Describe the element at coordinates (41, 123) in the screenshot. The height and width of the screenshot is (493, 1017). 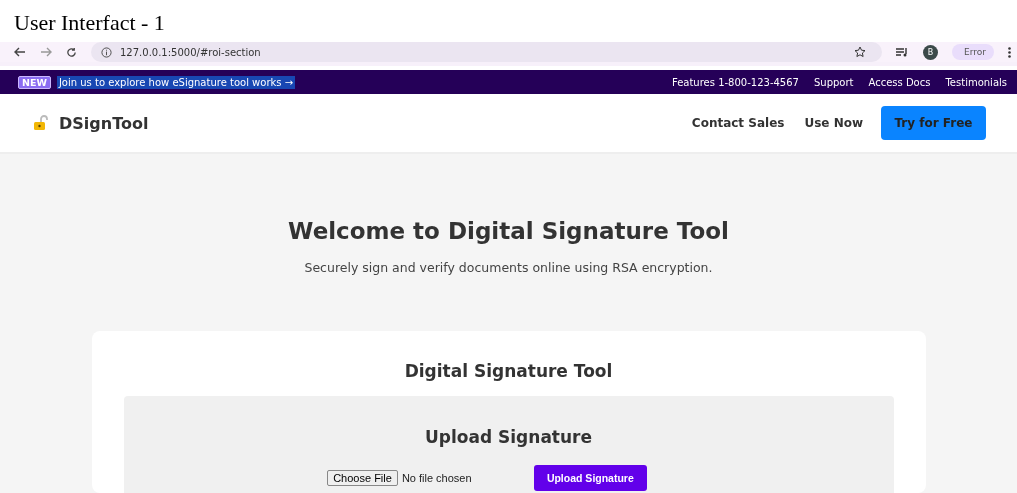
I see `padlock-icon` at that location.